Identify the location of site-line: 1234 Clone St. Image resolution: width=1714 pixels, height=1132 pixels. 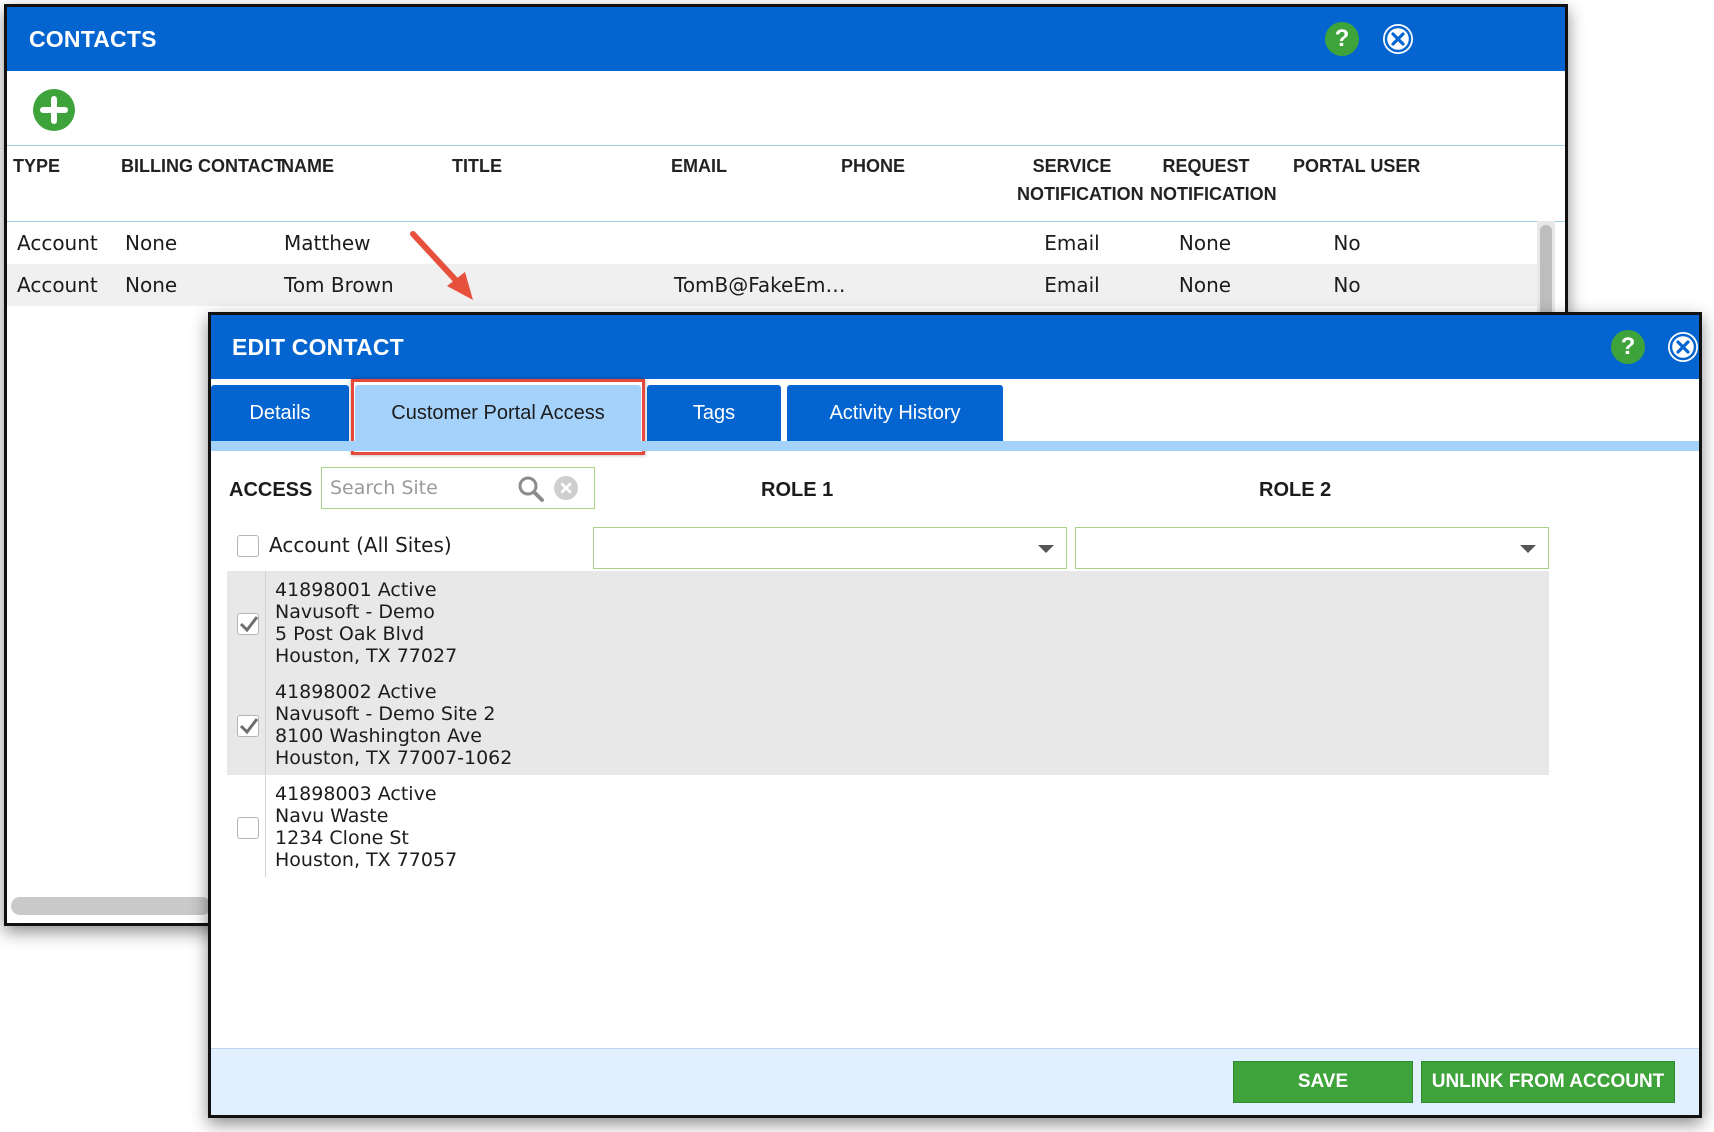
(342, 838).